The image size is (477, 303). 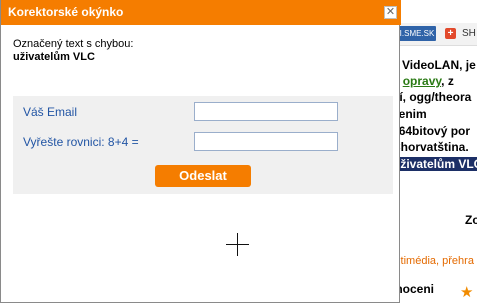 What do you see at coordinates (203, 176) in the screenshot?
I see `submit-button: Odeslat` at bounding box center [203, 176].